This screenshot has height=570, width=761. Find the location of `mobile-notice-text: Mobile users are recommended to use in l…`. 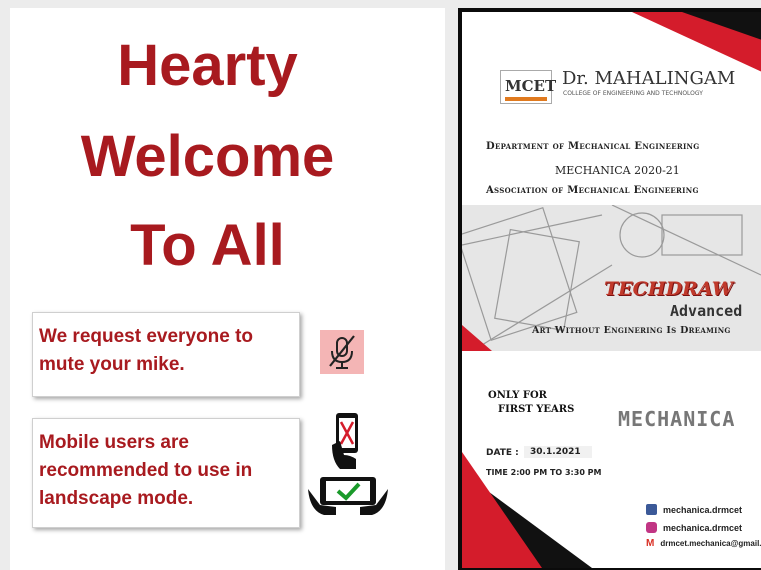

mobile-notice-text: Mobile users are recommended to use in l… is located at coordinates (146, 470).